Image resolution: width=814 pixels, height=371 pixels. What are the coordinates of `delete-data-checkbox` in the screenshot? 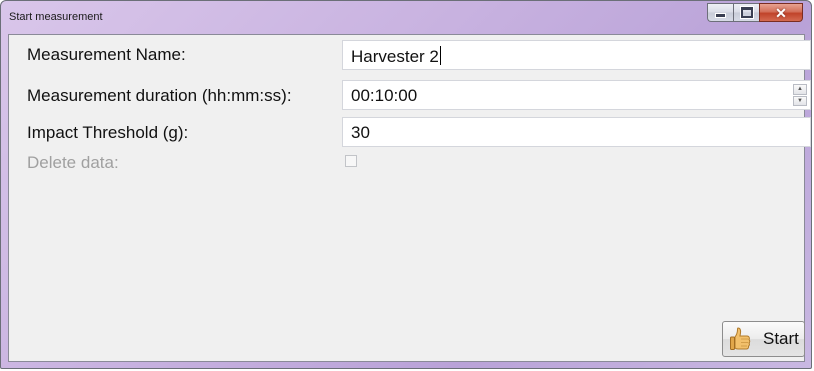 It's located at (351, 161).